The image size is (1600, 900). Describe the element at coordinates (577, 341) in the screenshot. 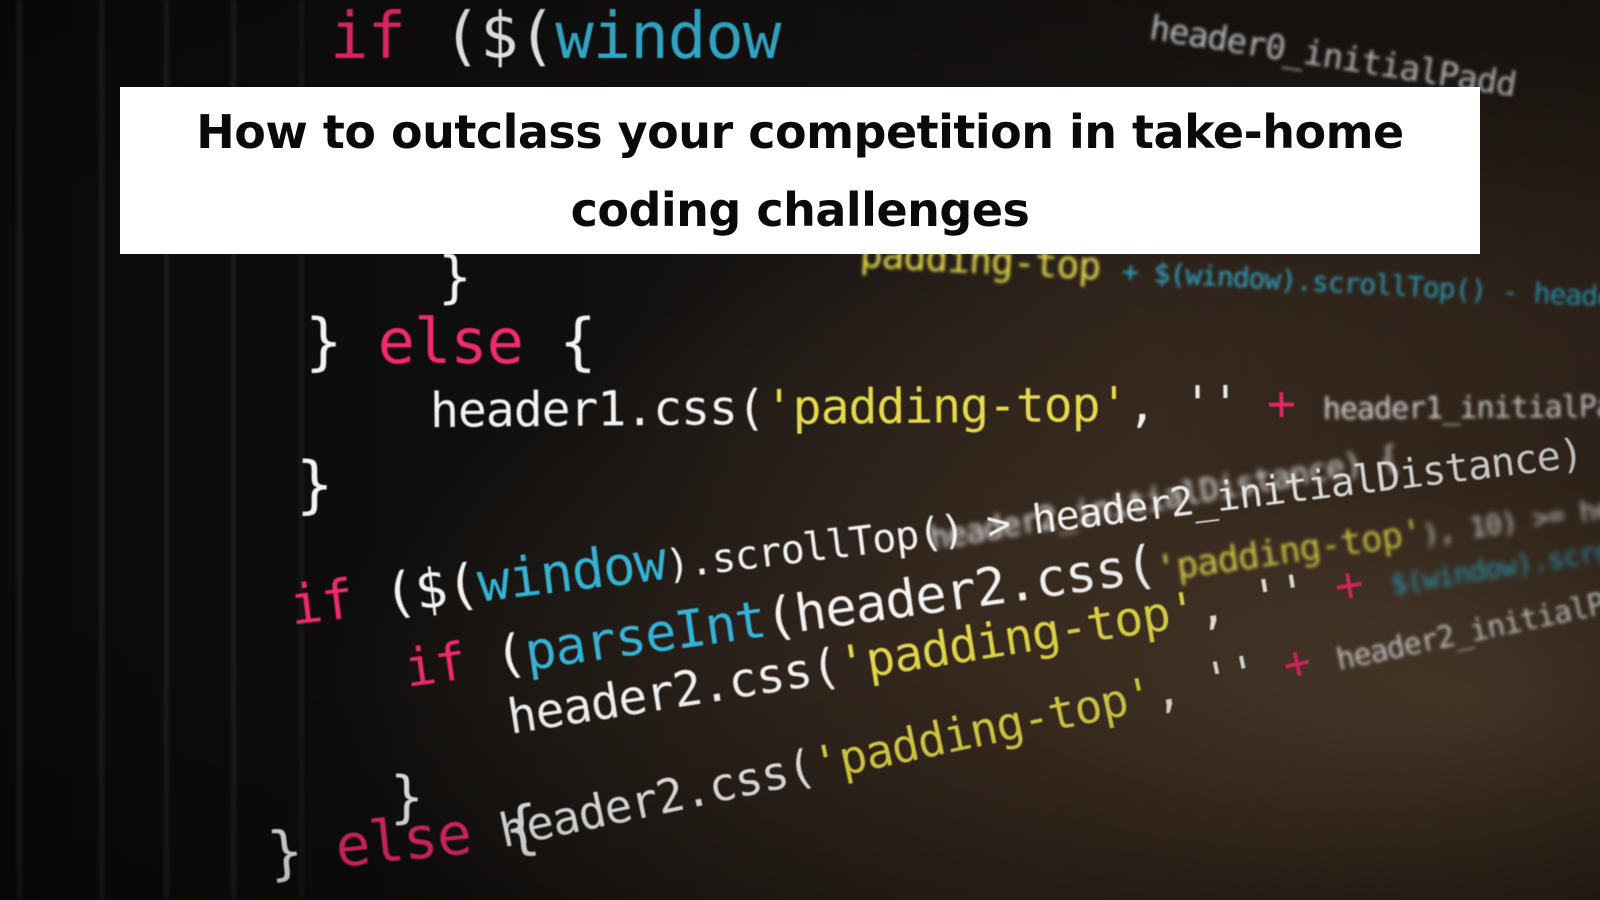

I see `code-brace: {` at that location.